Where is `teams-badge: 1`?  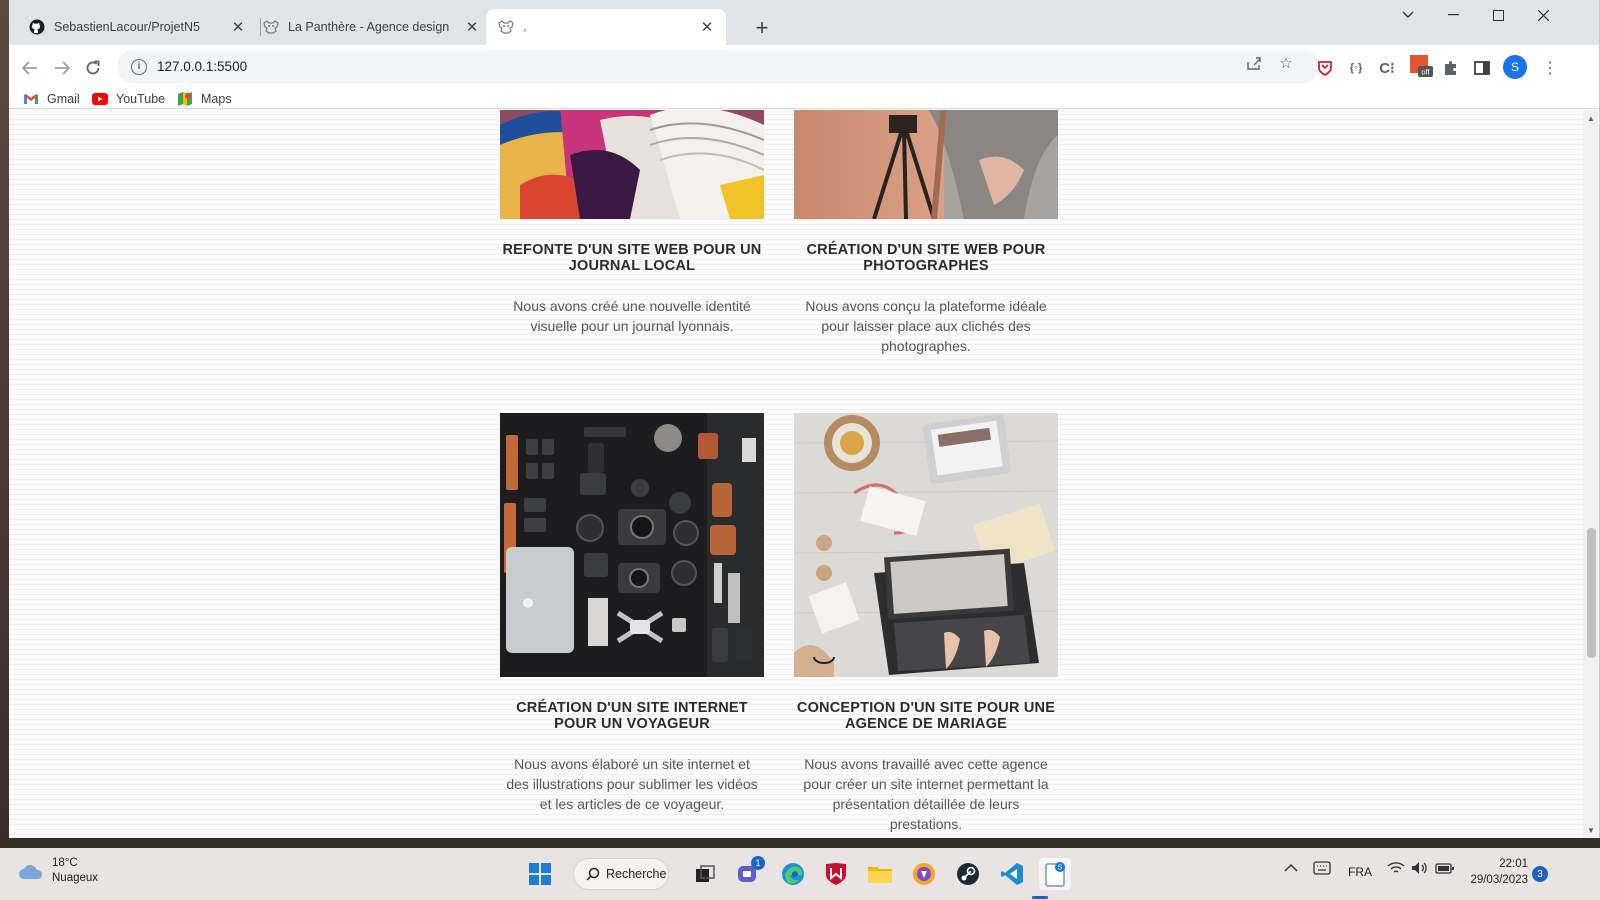 teams-badge: 1 is located at coordinates (758, 863).